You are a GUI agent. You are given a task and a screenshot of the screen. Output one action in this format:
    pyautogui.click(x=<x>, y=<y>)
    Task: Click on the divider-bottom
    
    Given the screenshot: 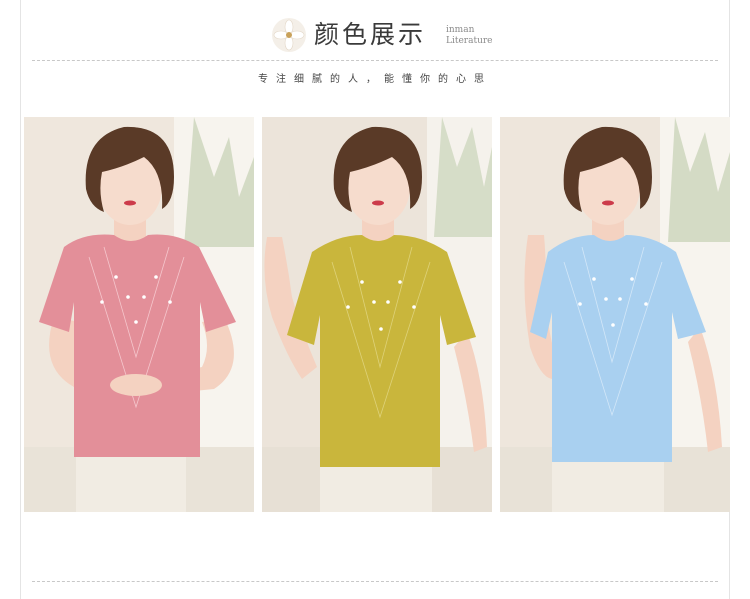 What is the action you would take?
    pyautogui.click(x=375, y=581)
    